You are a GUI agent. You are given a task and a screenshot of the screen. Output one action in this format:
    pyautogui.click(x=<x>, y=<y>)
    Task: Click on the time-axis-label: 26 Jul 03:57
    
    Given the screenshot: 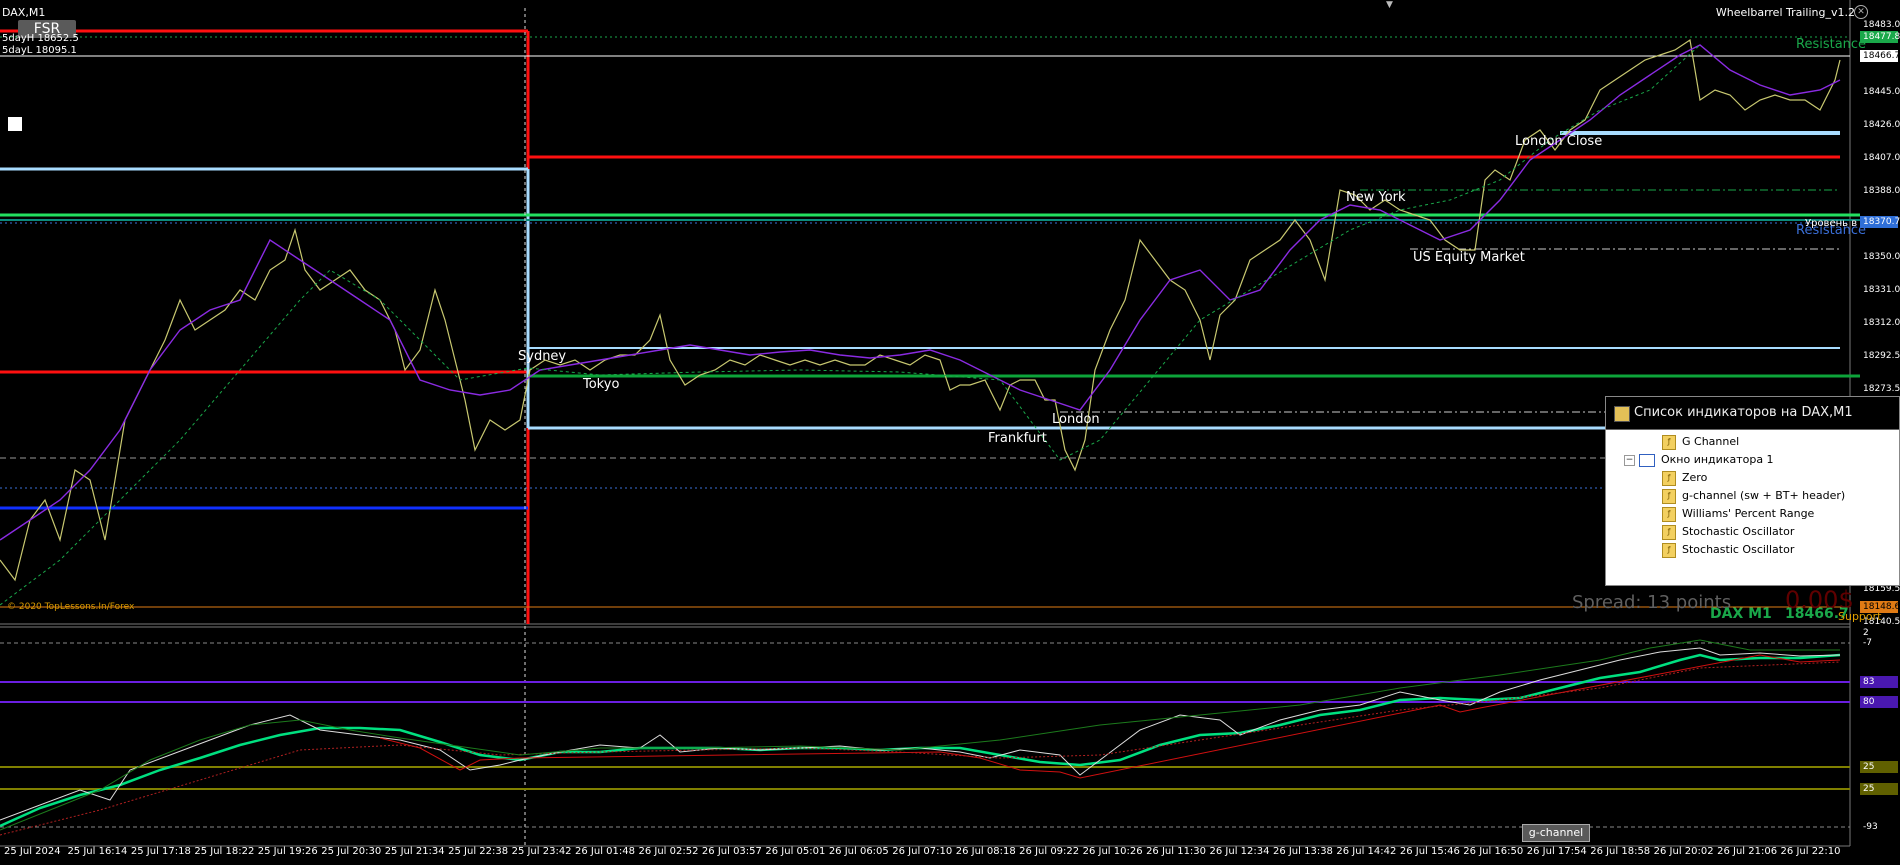 What is the action you would take?
    pyautogui.click(x=731, y=851)
    